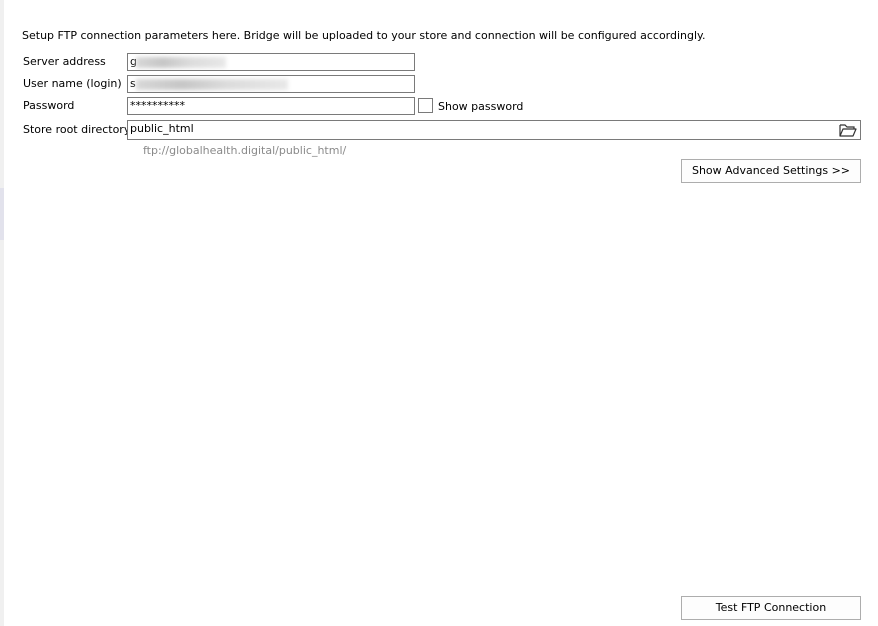  What do you see at coordinates (848, 130) in the screenshot?
I see `folder-open-icon` at bounding box center [848, 130].